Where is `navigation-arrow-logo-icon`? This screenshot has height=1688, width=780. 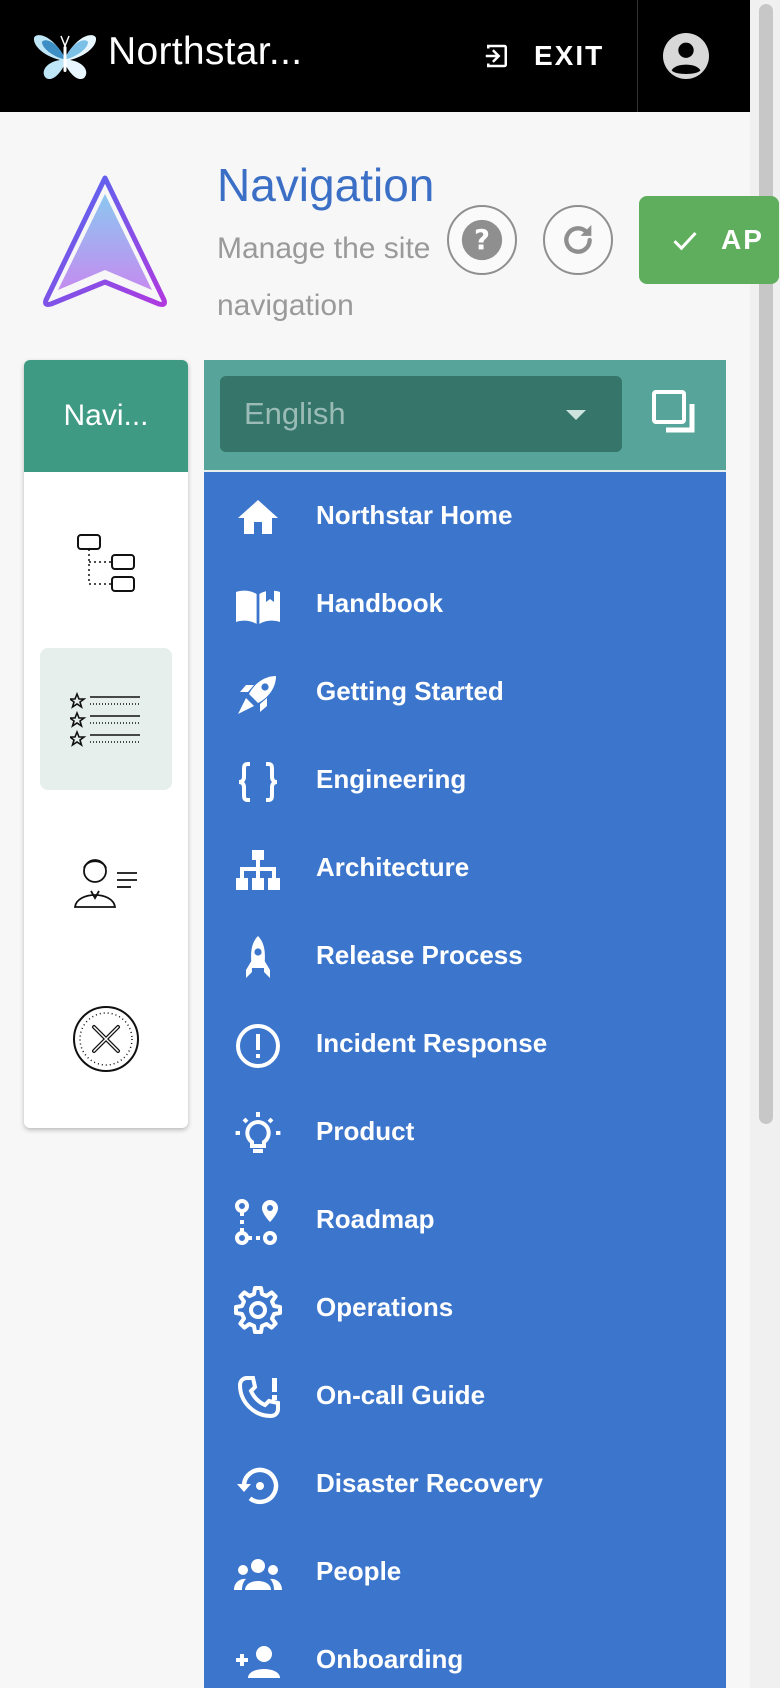 navigation-arrow-logo-icon is located at coordinates (105, 241).